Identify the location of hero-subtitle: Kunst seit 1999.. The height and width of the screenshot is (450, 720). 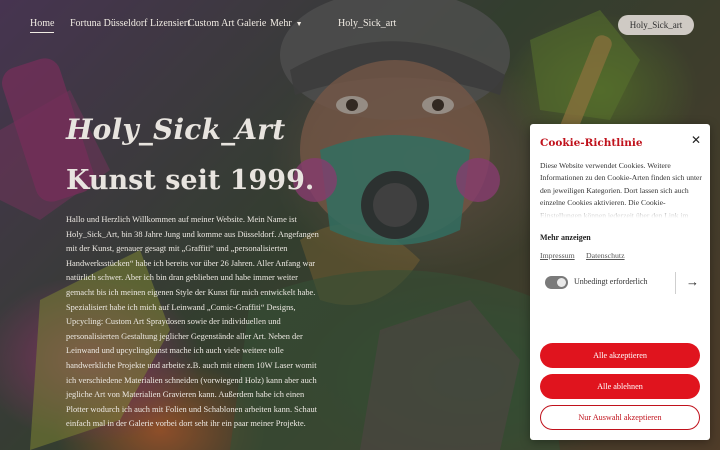
(190, 180).